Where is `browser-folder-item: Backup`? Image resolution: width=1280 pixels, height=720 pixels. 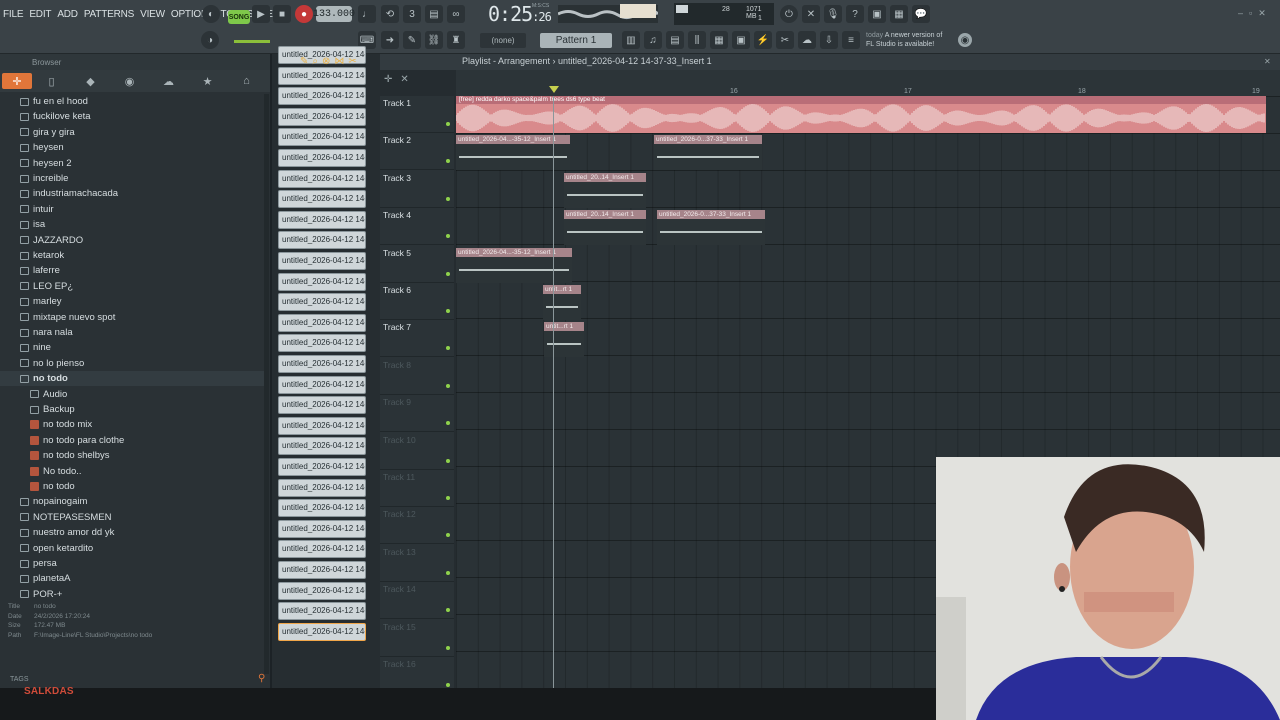
browser-folder-item: Backup is located at coordinates (134, 409).